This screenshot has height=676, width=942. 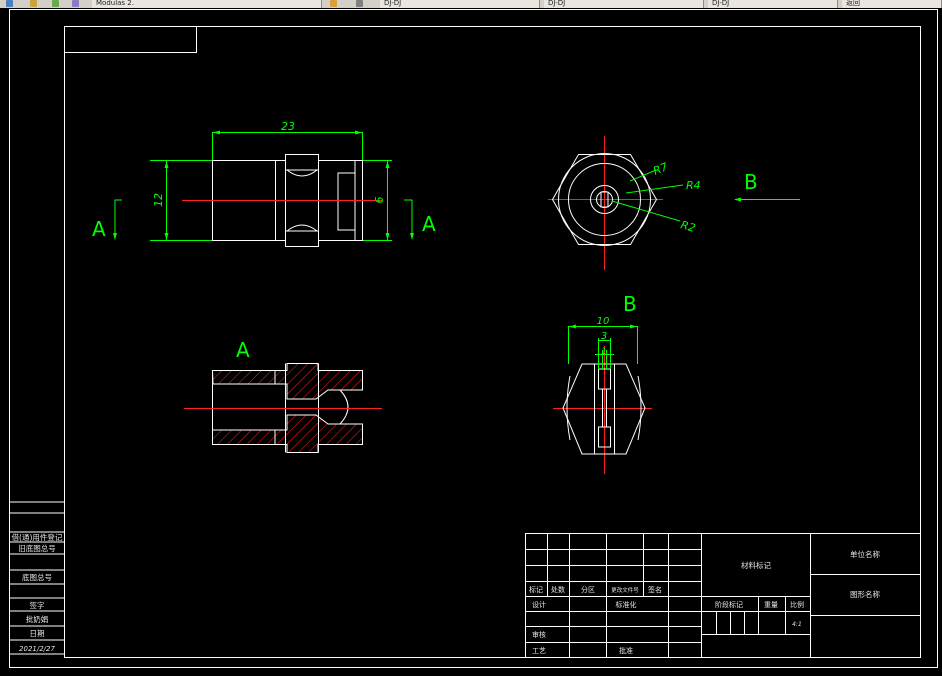 I want to click on detail-dim-small: 1, so click(x=604, y=352).